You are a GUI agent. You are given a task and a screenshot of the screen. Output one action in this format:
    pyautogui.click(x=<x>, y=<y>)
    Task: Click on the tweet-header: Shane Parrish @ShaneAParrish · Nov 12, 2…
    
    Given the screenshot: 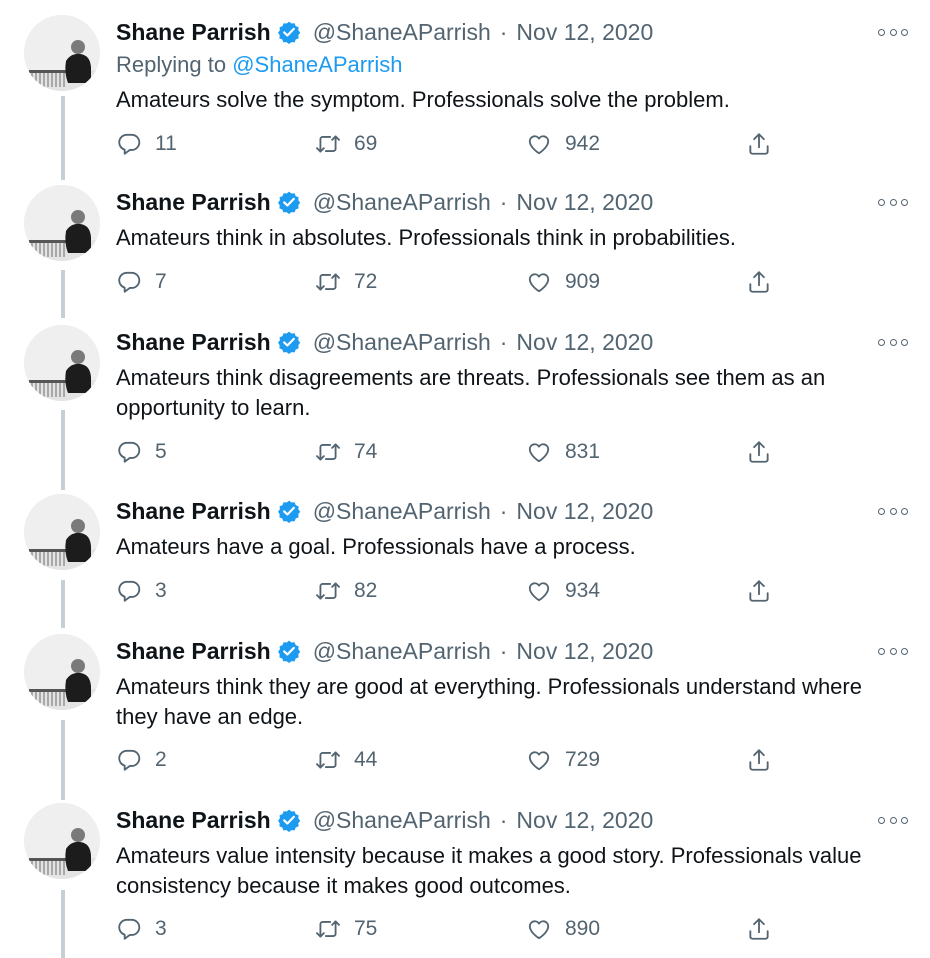 What is the action you would take?
    pyautogui.click(x=384, y=511)
    